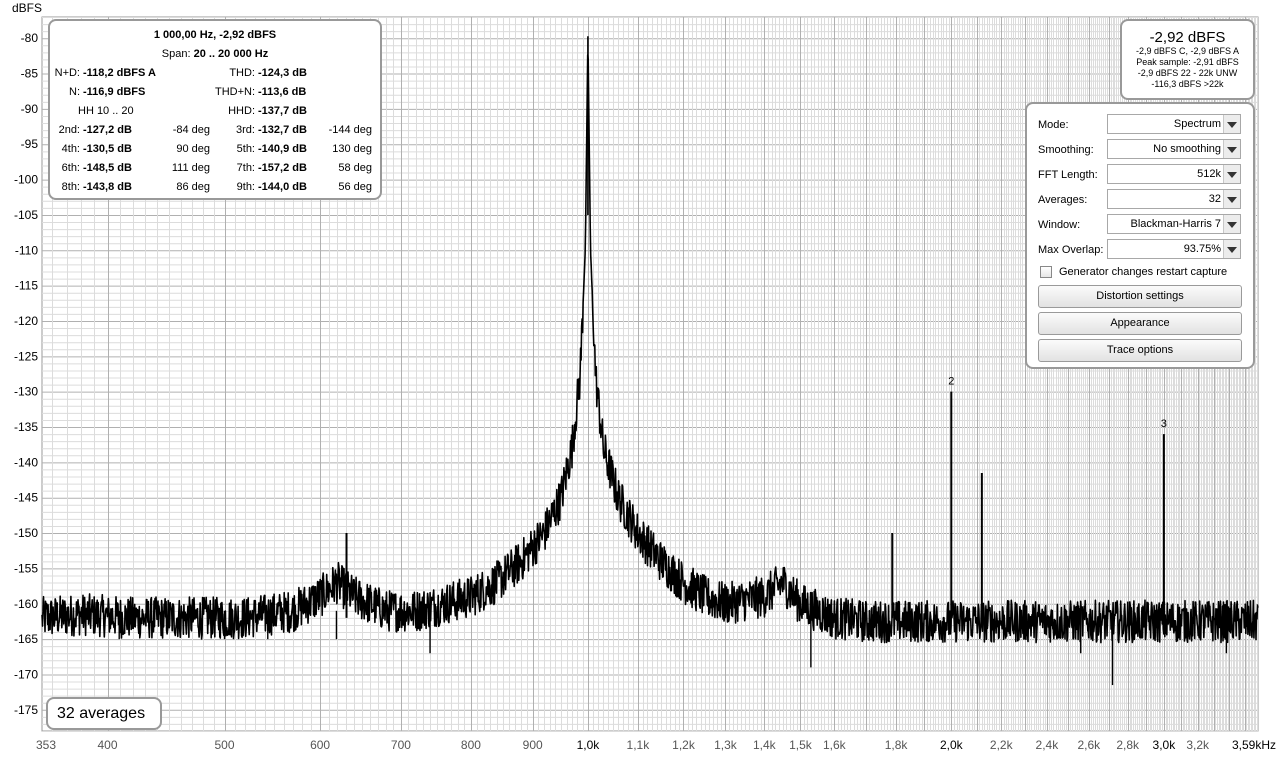 This screenshot has width=1280, height=757. I want to click on window-select: Blackman-Harris 7, so click(1174, 224).